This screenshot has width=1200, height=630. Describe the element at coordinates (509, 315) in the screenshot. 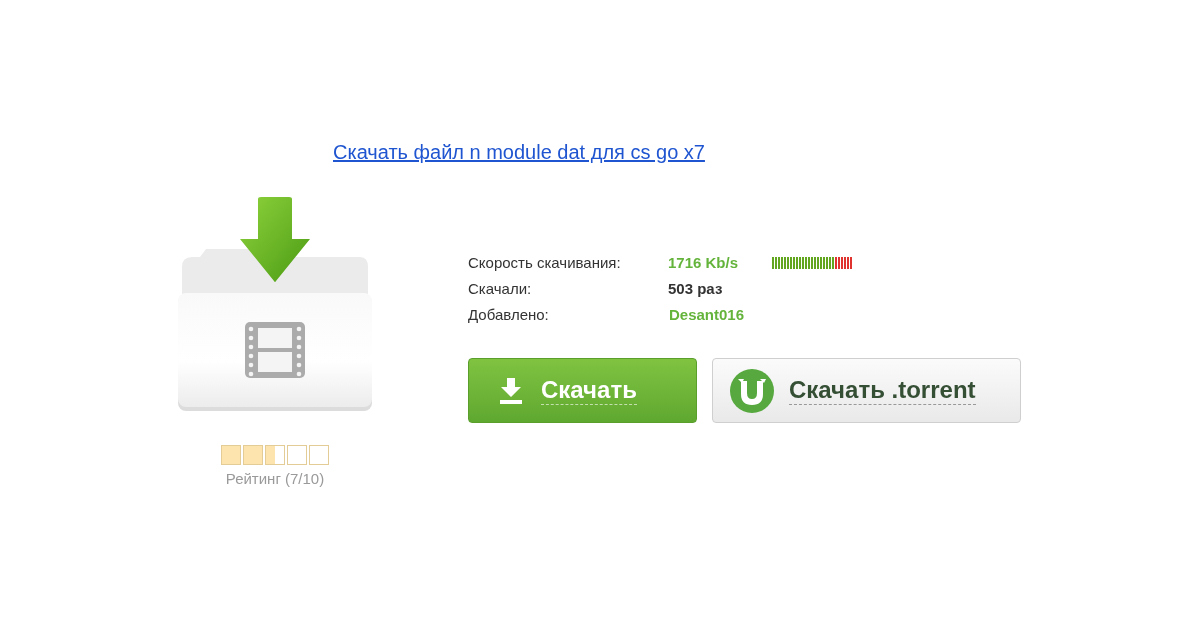

I see `info-label: Добавлено:` at that location.